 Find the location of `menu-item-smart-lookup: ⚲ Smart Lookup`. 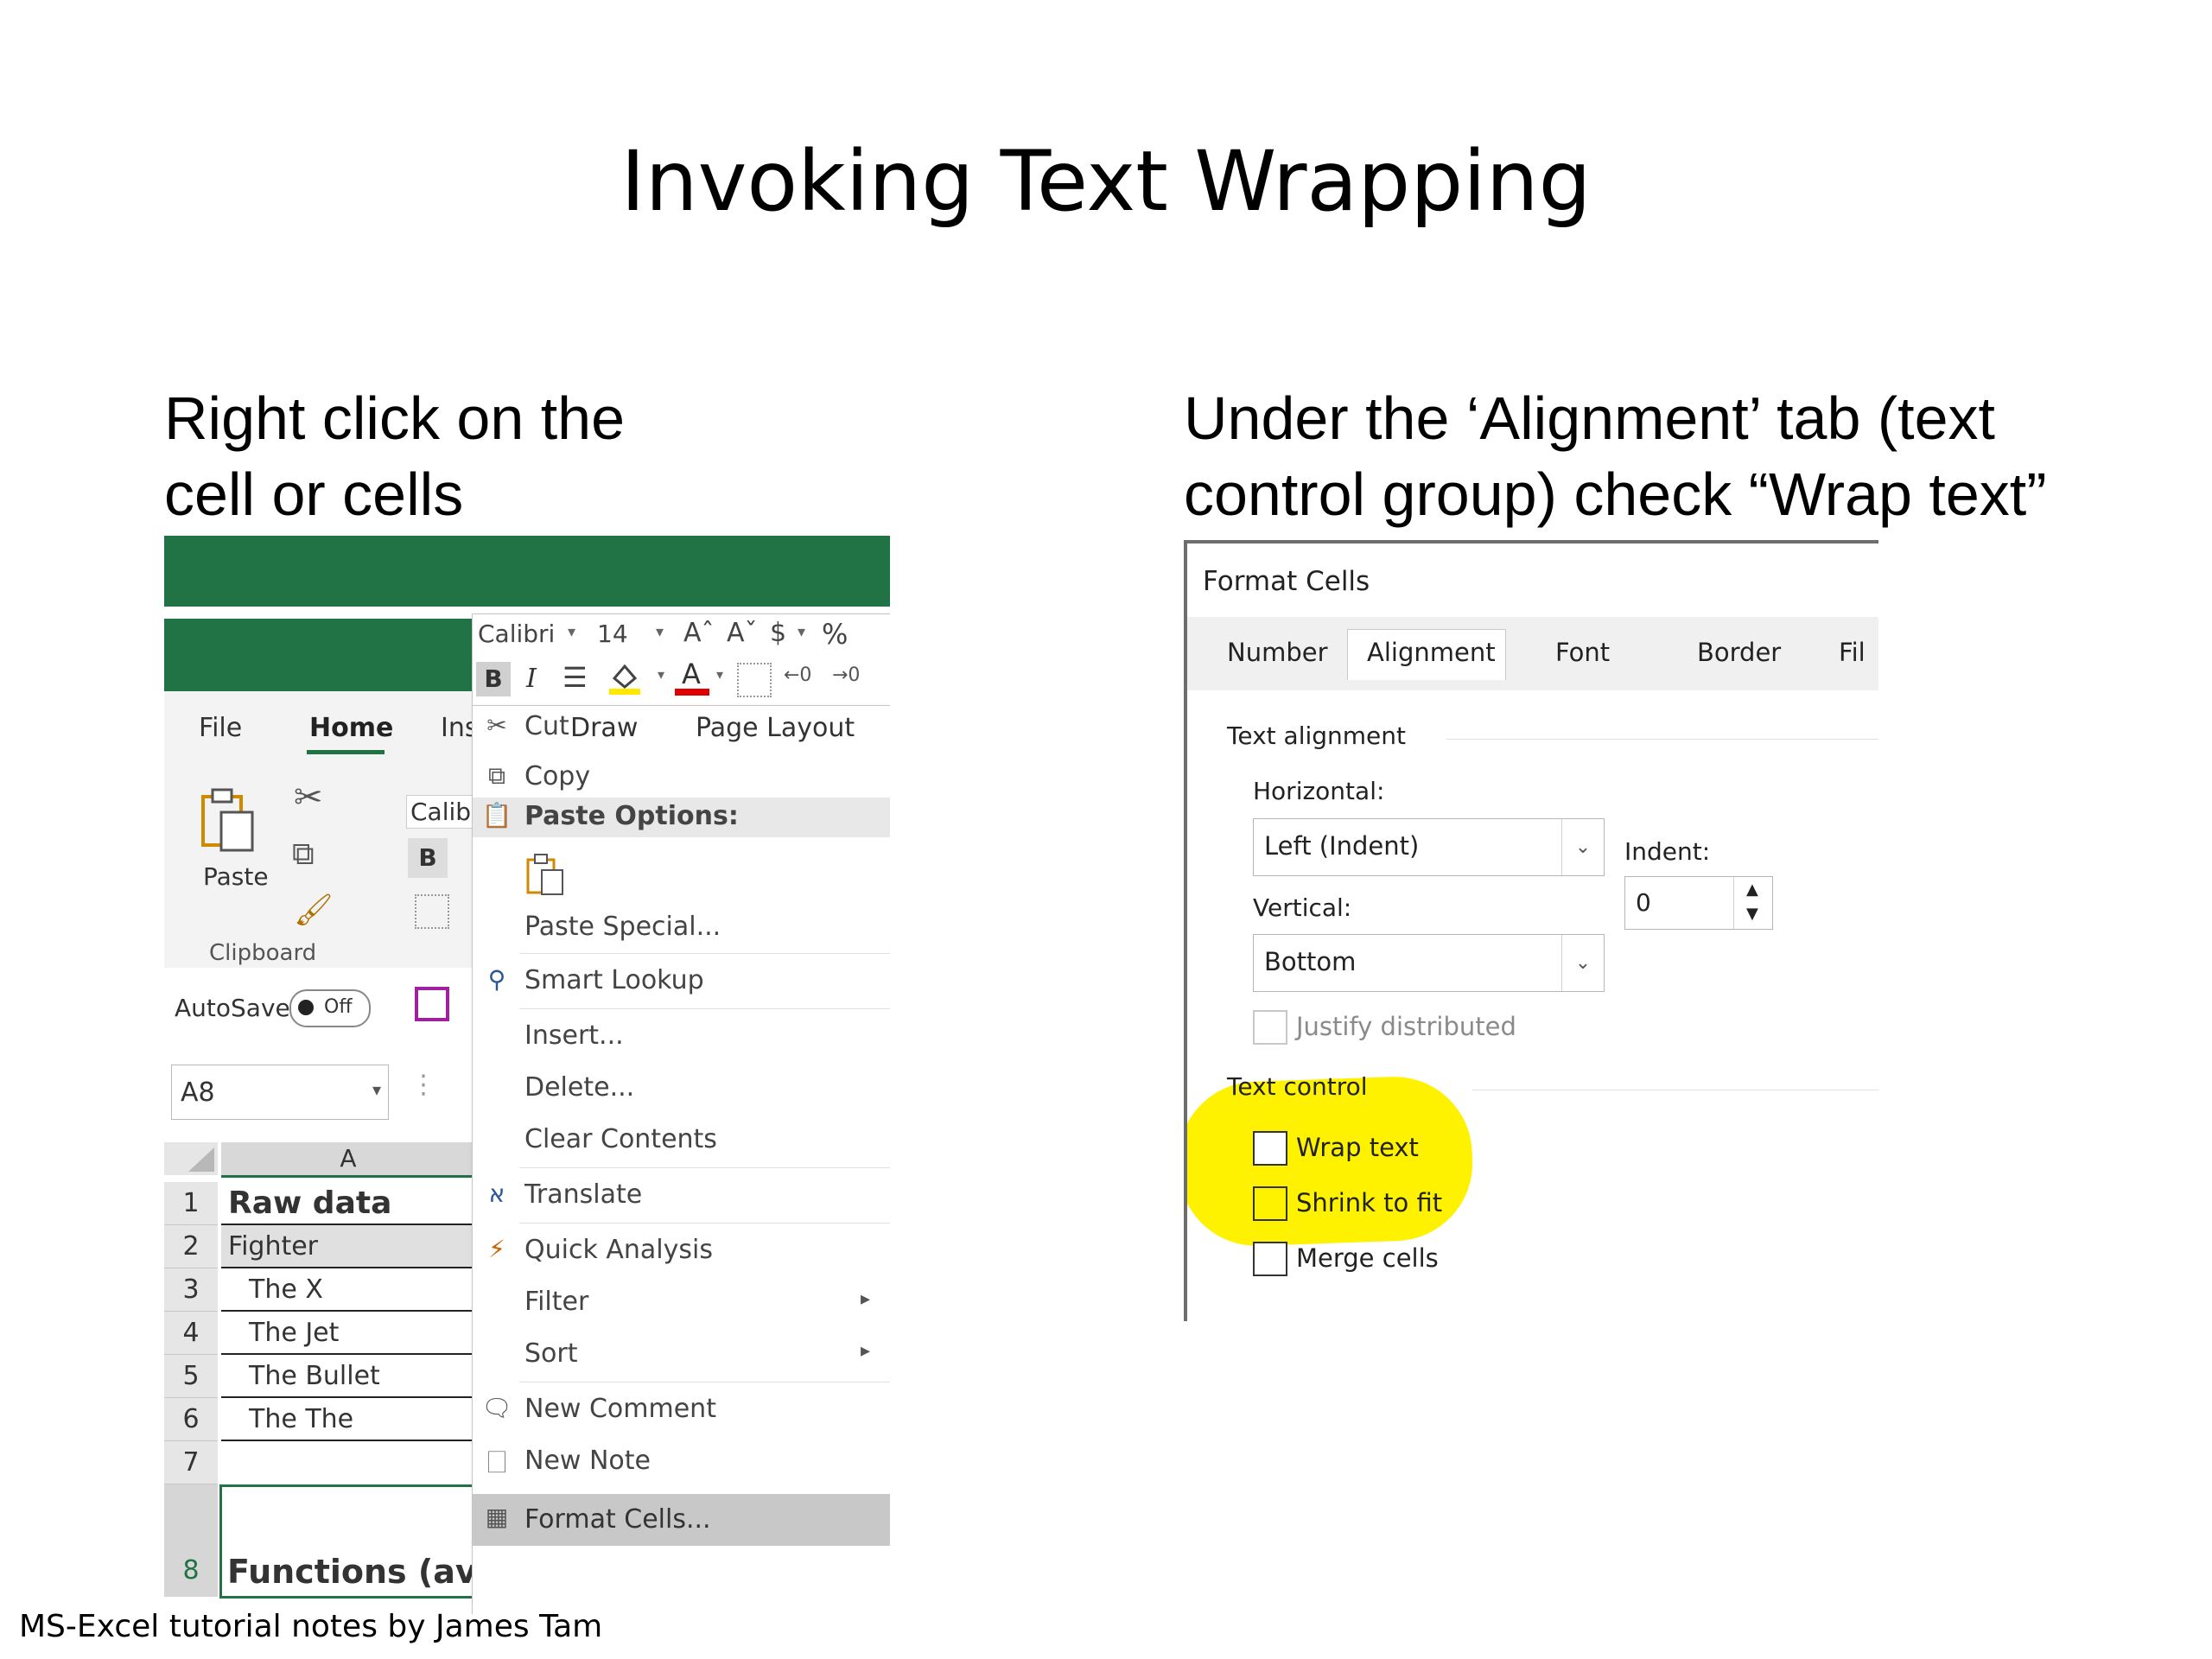

menu-item-smart-lookup: ⚲ Smart Lookup is located at coordinates (681, 982).